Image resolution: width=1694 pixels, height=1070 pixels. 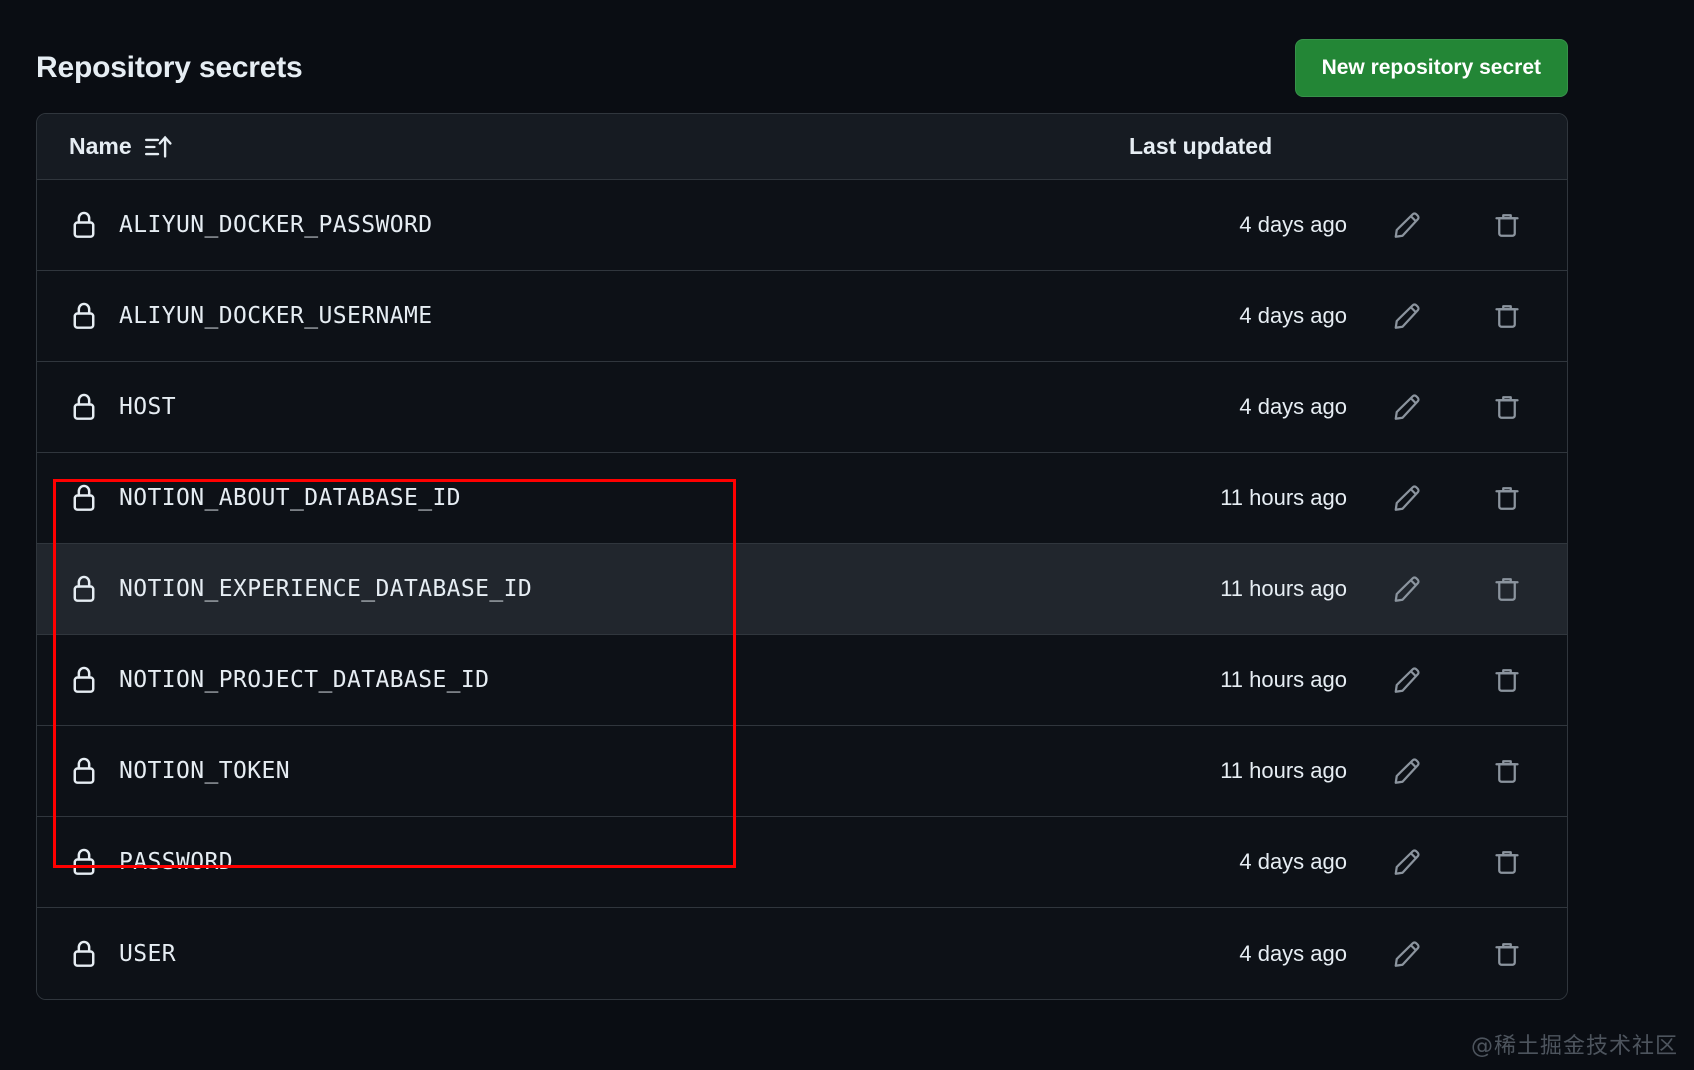 I want to click on table-row: ALIYUN_DOCKER_PASSWORD 4 days ago, so click(x=802, y=225).